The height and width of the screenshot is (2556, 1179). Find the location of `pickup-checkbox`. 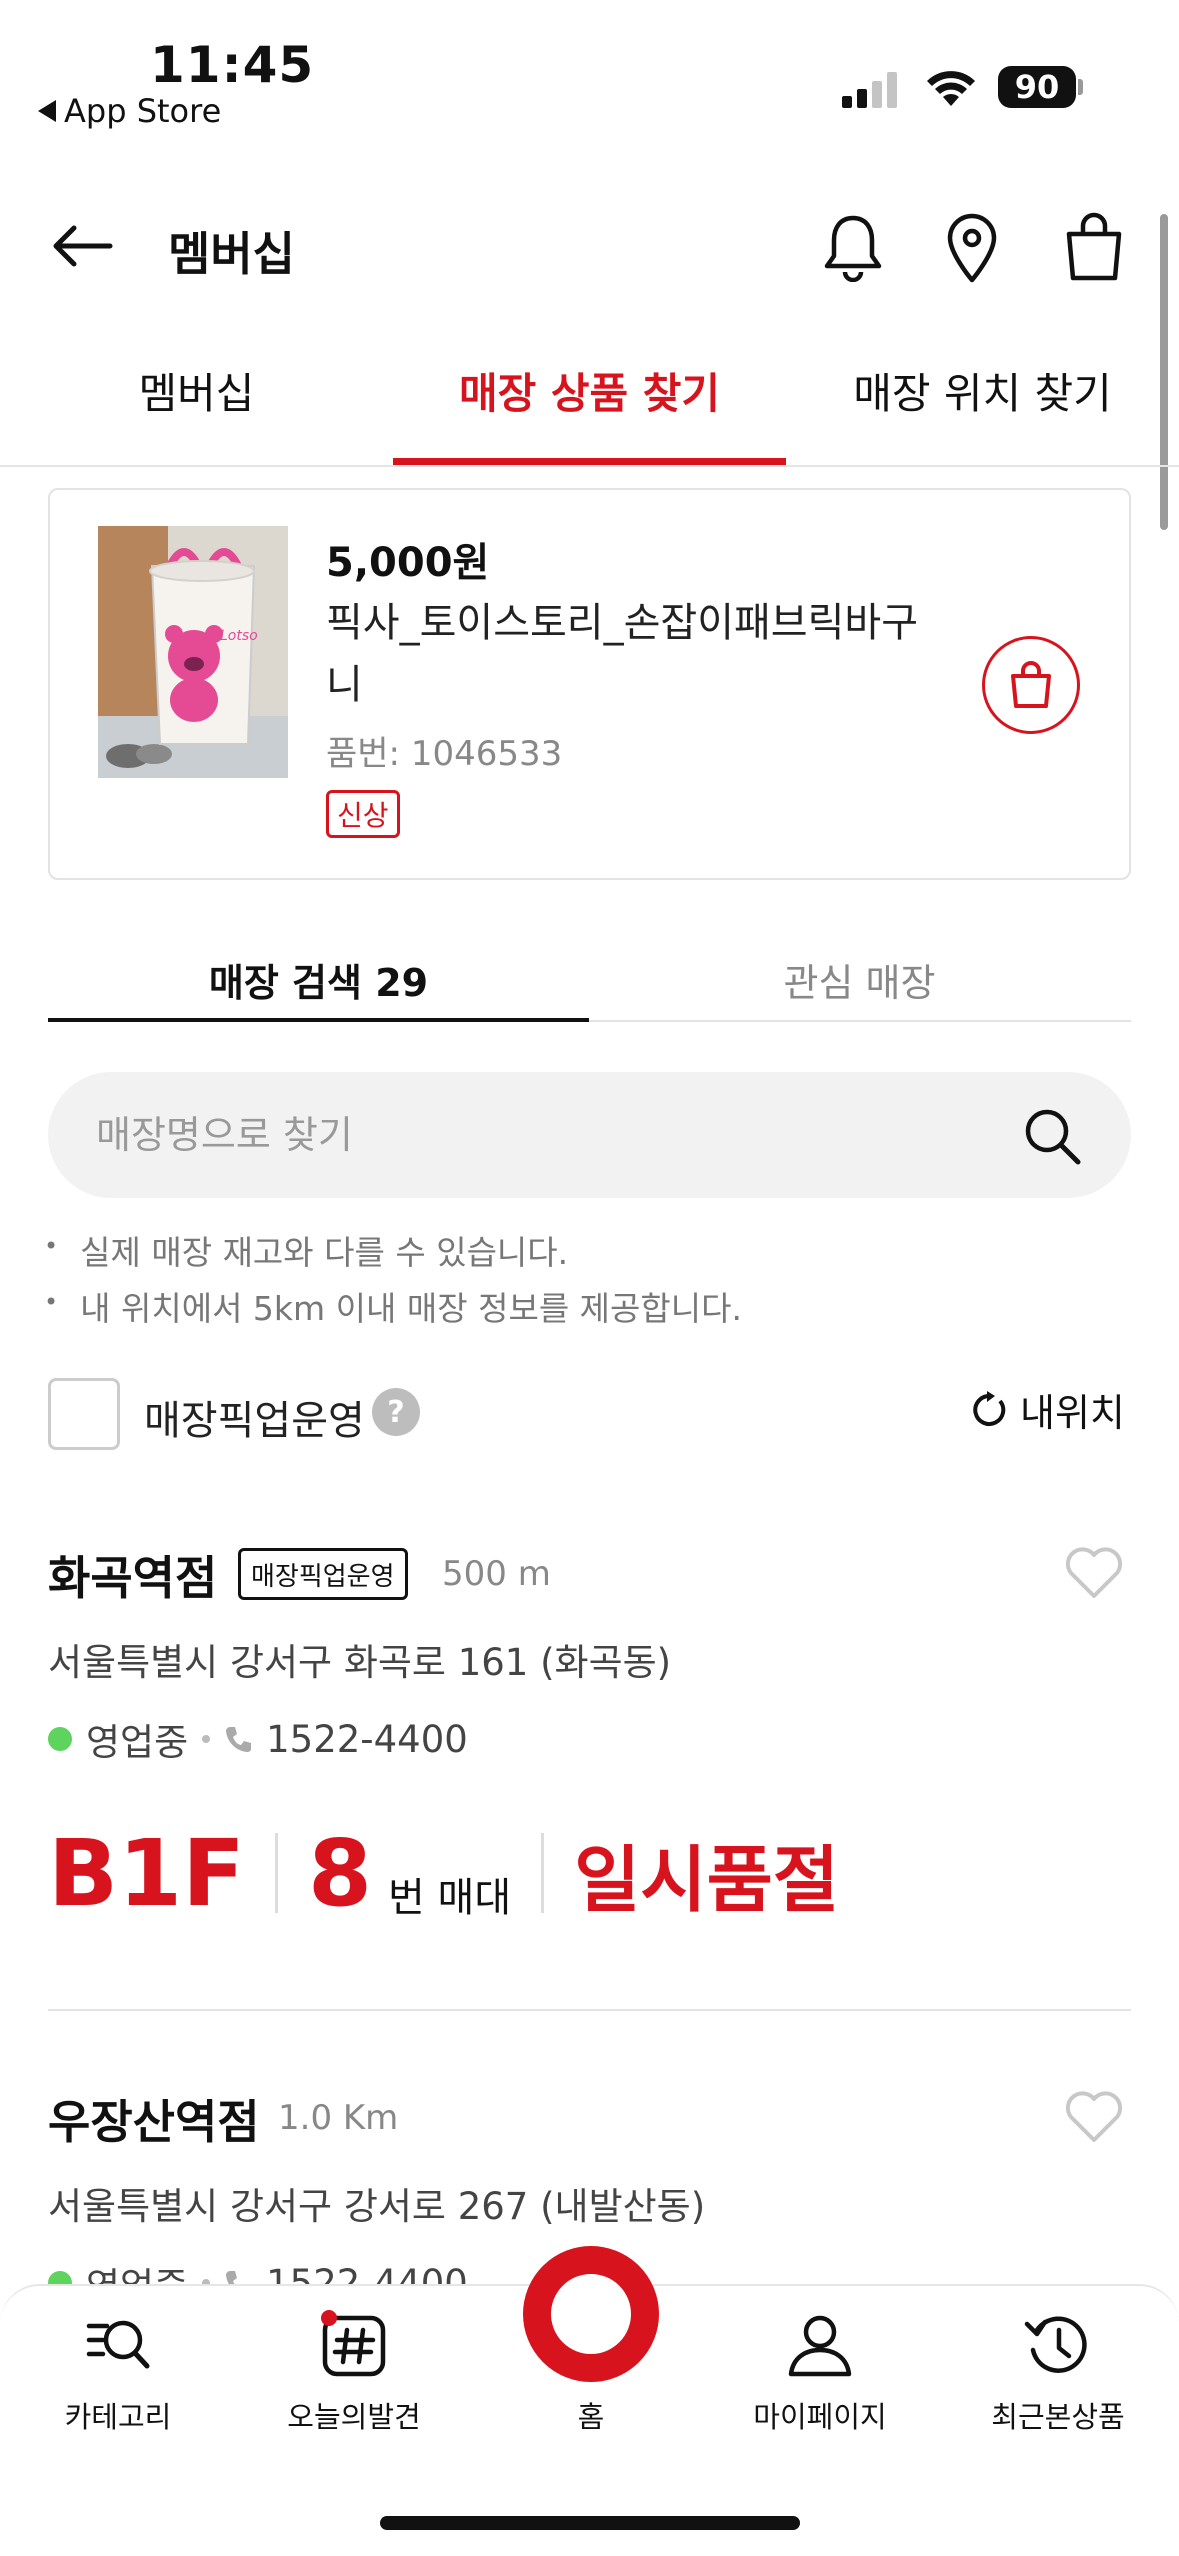

pickup-checkbox is located at coordinates (84, 1414).